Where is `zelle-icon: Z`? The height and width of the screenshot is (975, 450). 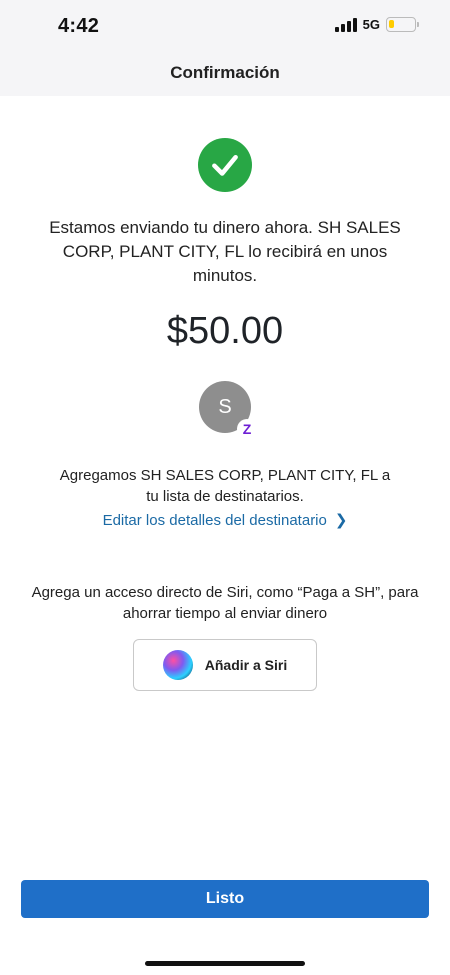
zelle-icon: Z is located at coordinates (247, 429).